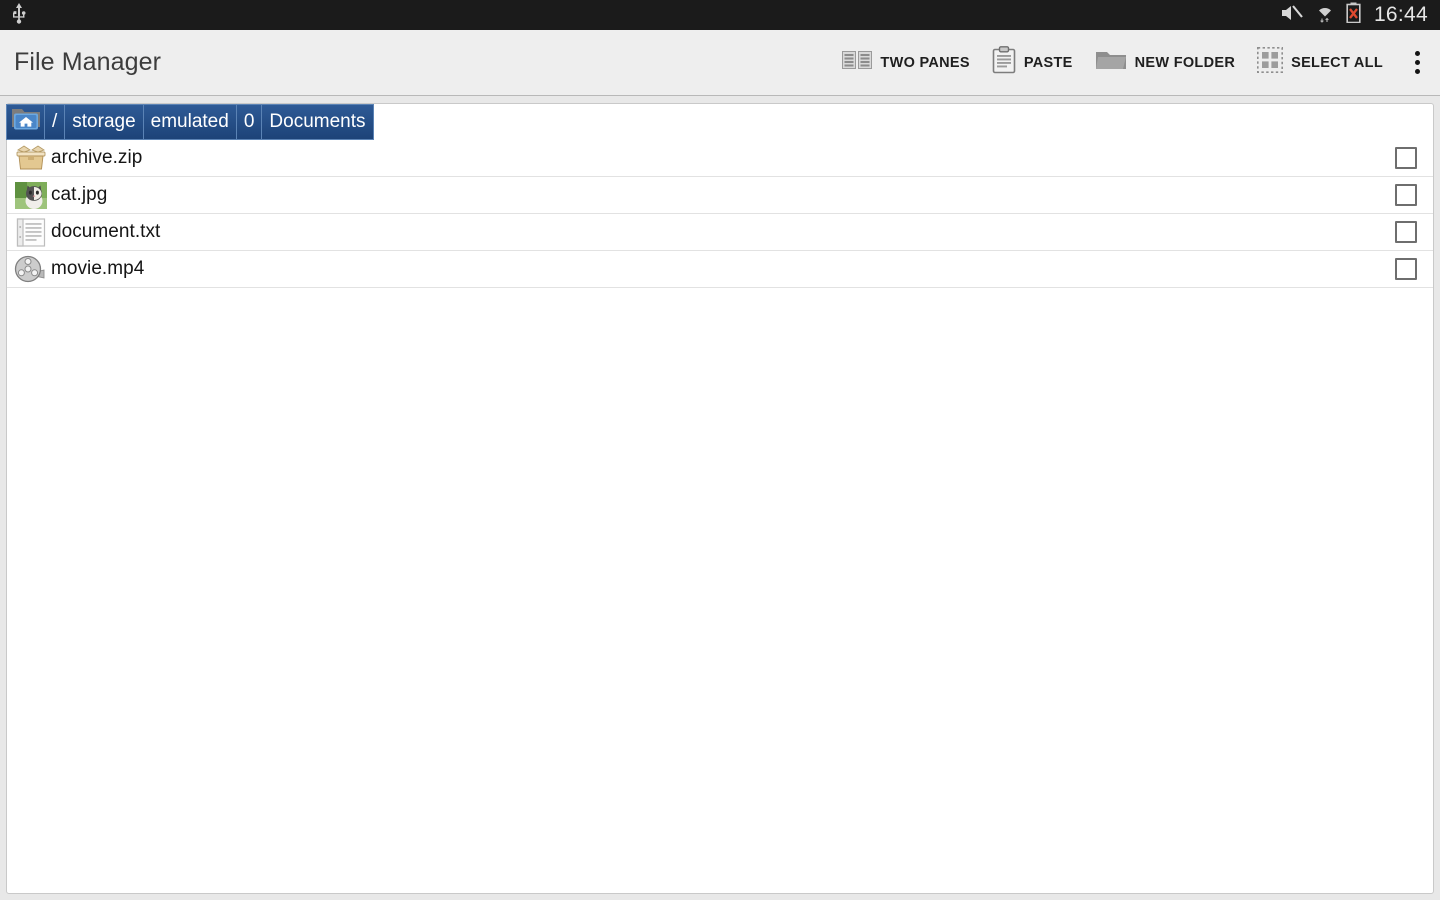 This screenshot has width=1440, height=900. I want to click on status-bar-clock: 16:44, so click(1400, 14).